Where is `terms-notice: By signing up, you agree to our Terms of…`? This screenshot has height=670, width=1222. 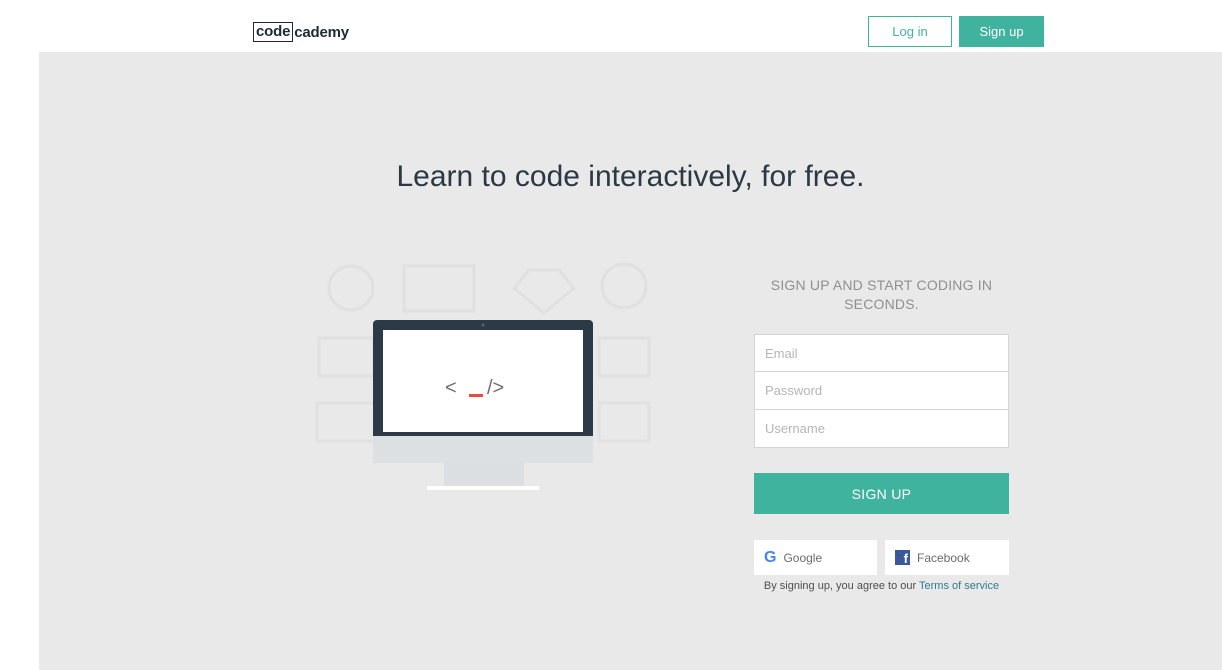 terms-notice: By signing up, you agree to our Terms of… is located at coordinates (881, 586).